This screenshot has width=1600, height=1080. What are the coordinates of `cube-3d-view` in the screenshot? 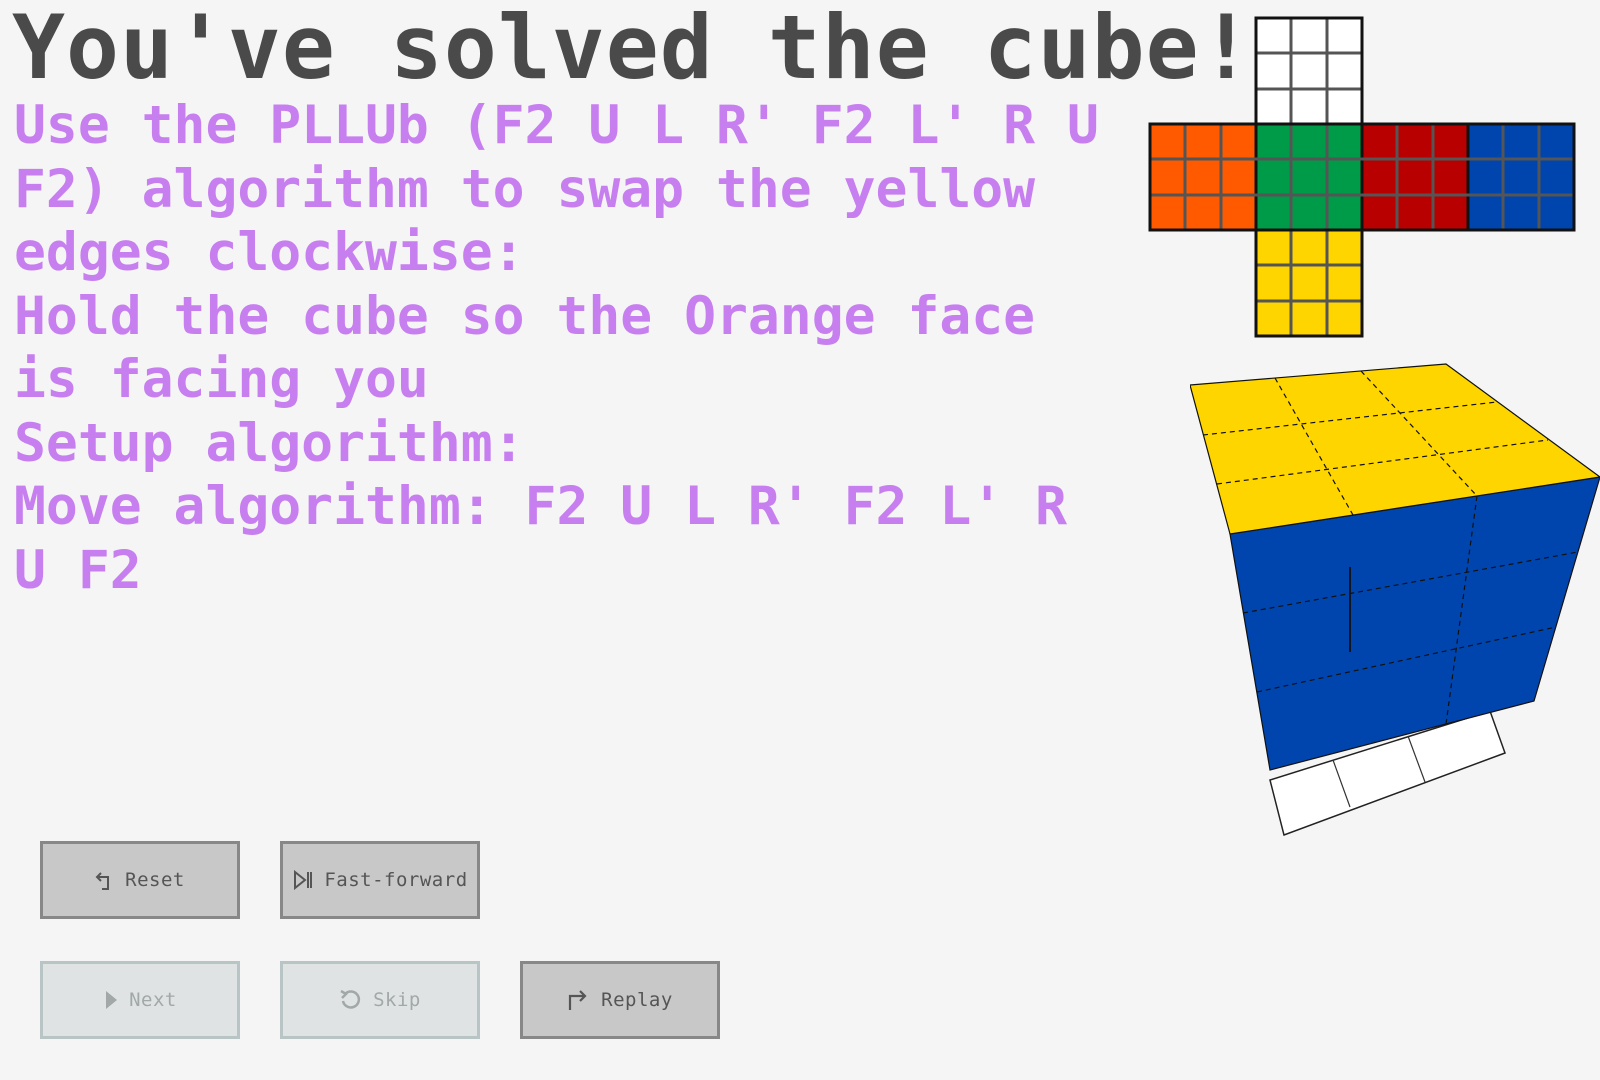 It's located at (1395, 602).